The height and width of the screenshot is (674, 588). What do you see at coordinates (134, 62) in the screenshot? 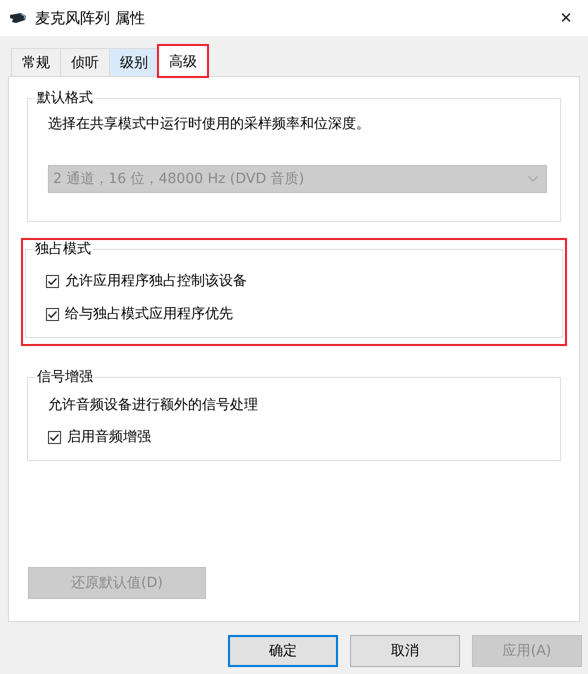
I see `tab: 级别` at bounding box center [134, 62].